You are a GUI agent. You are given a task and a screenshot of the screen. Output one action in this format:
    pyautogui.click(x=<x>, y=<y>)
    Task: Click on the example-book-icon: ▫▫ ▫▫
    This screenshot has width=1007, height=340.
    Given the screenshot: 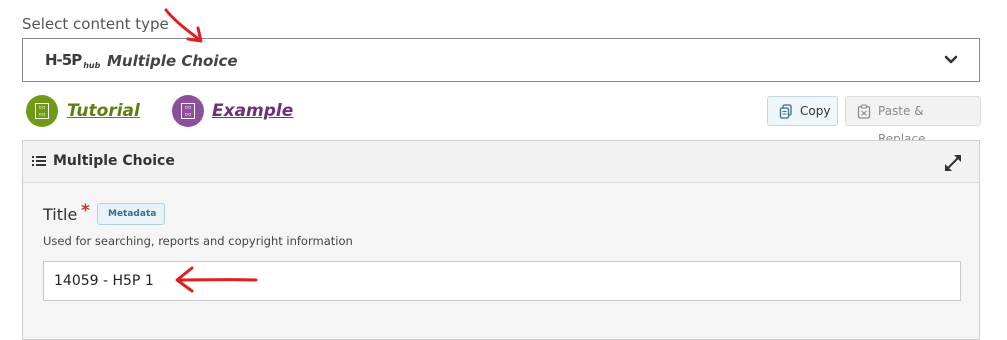 What is the action you would take?
    pyautogui.click(x=188, y=111)
    